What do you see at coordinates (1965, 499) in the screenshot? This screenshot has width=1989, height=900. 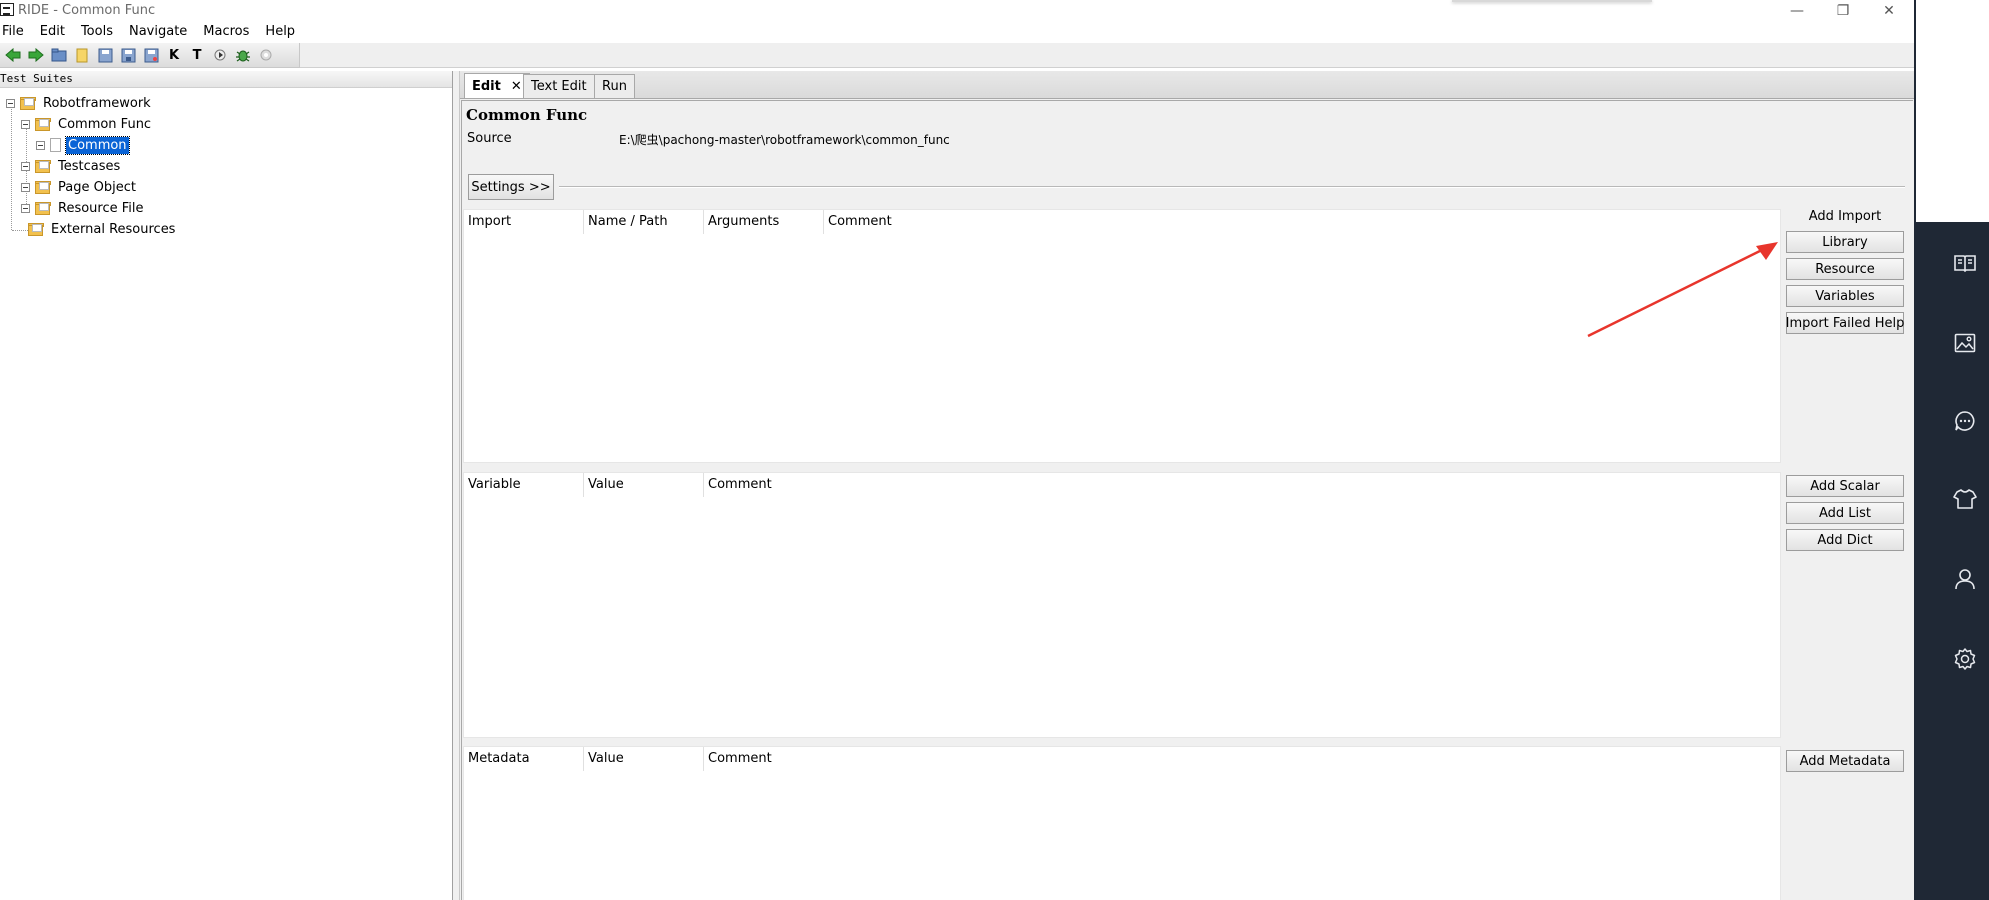 I see `tshirt-icon` at bounding box center [1965, 499].